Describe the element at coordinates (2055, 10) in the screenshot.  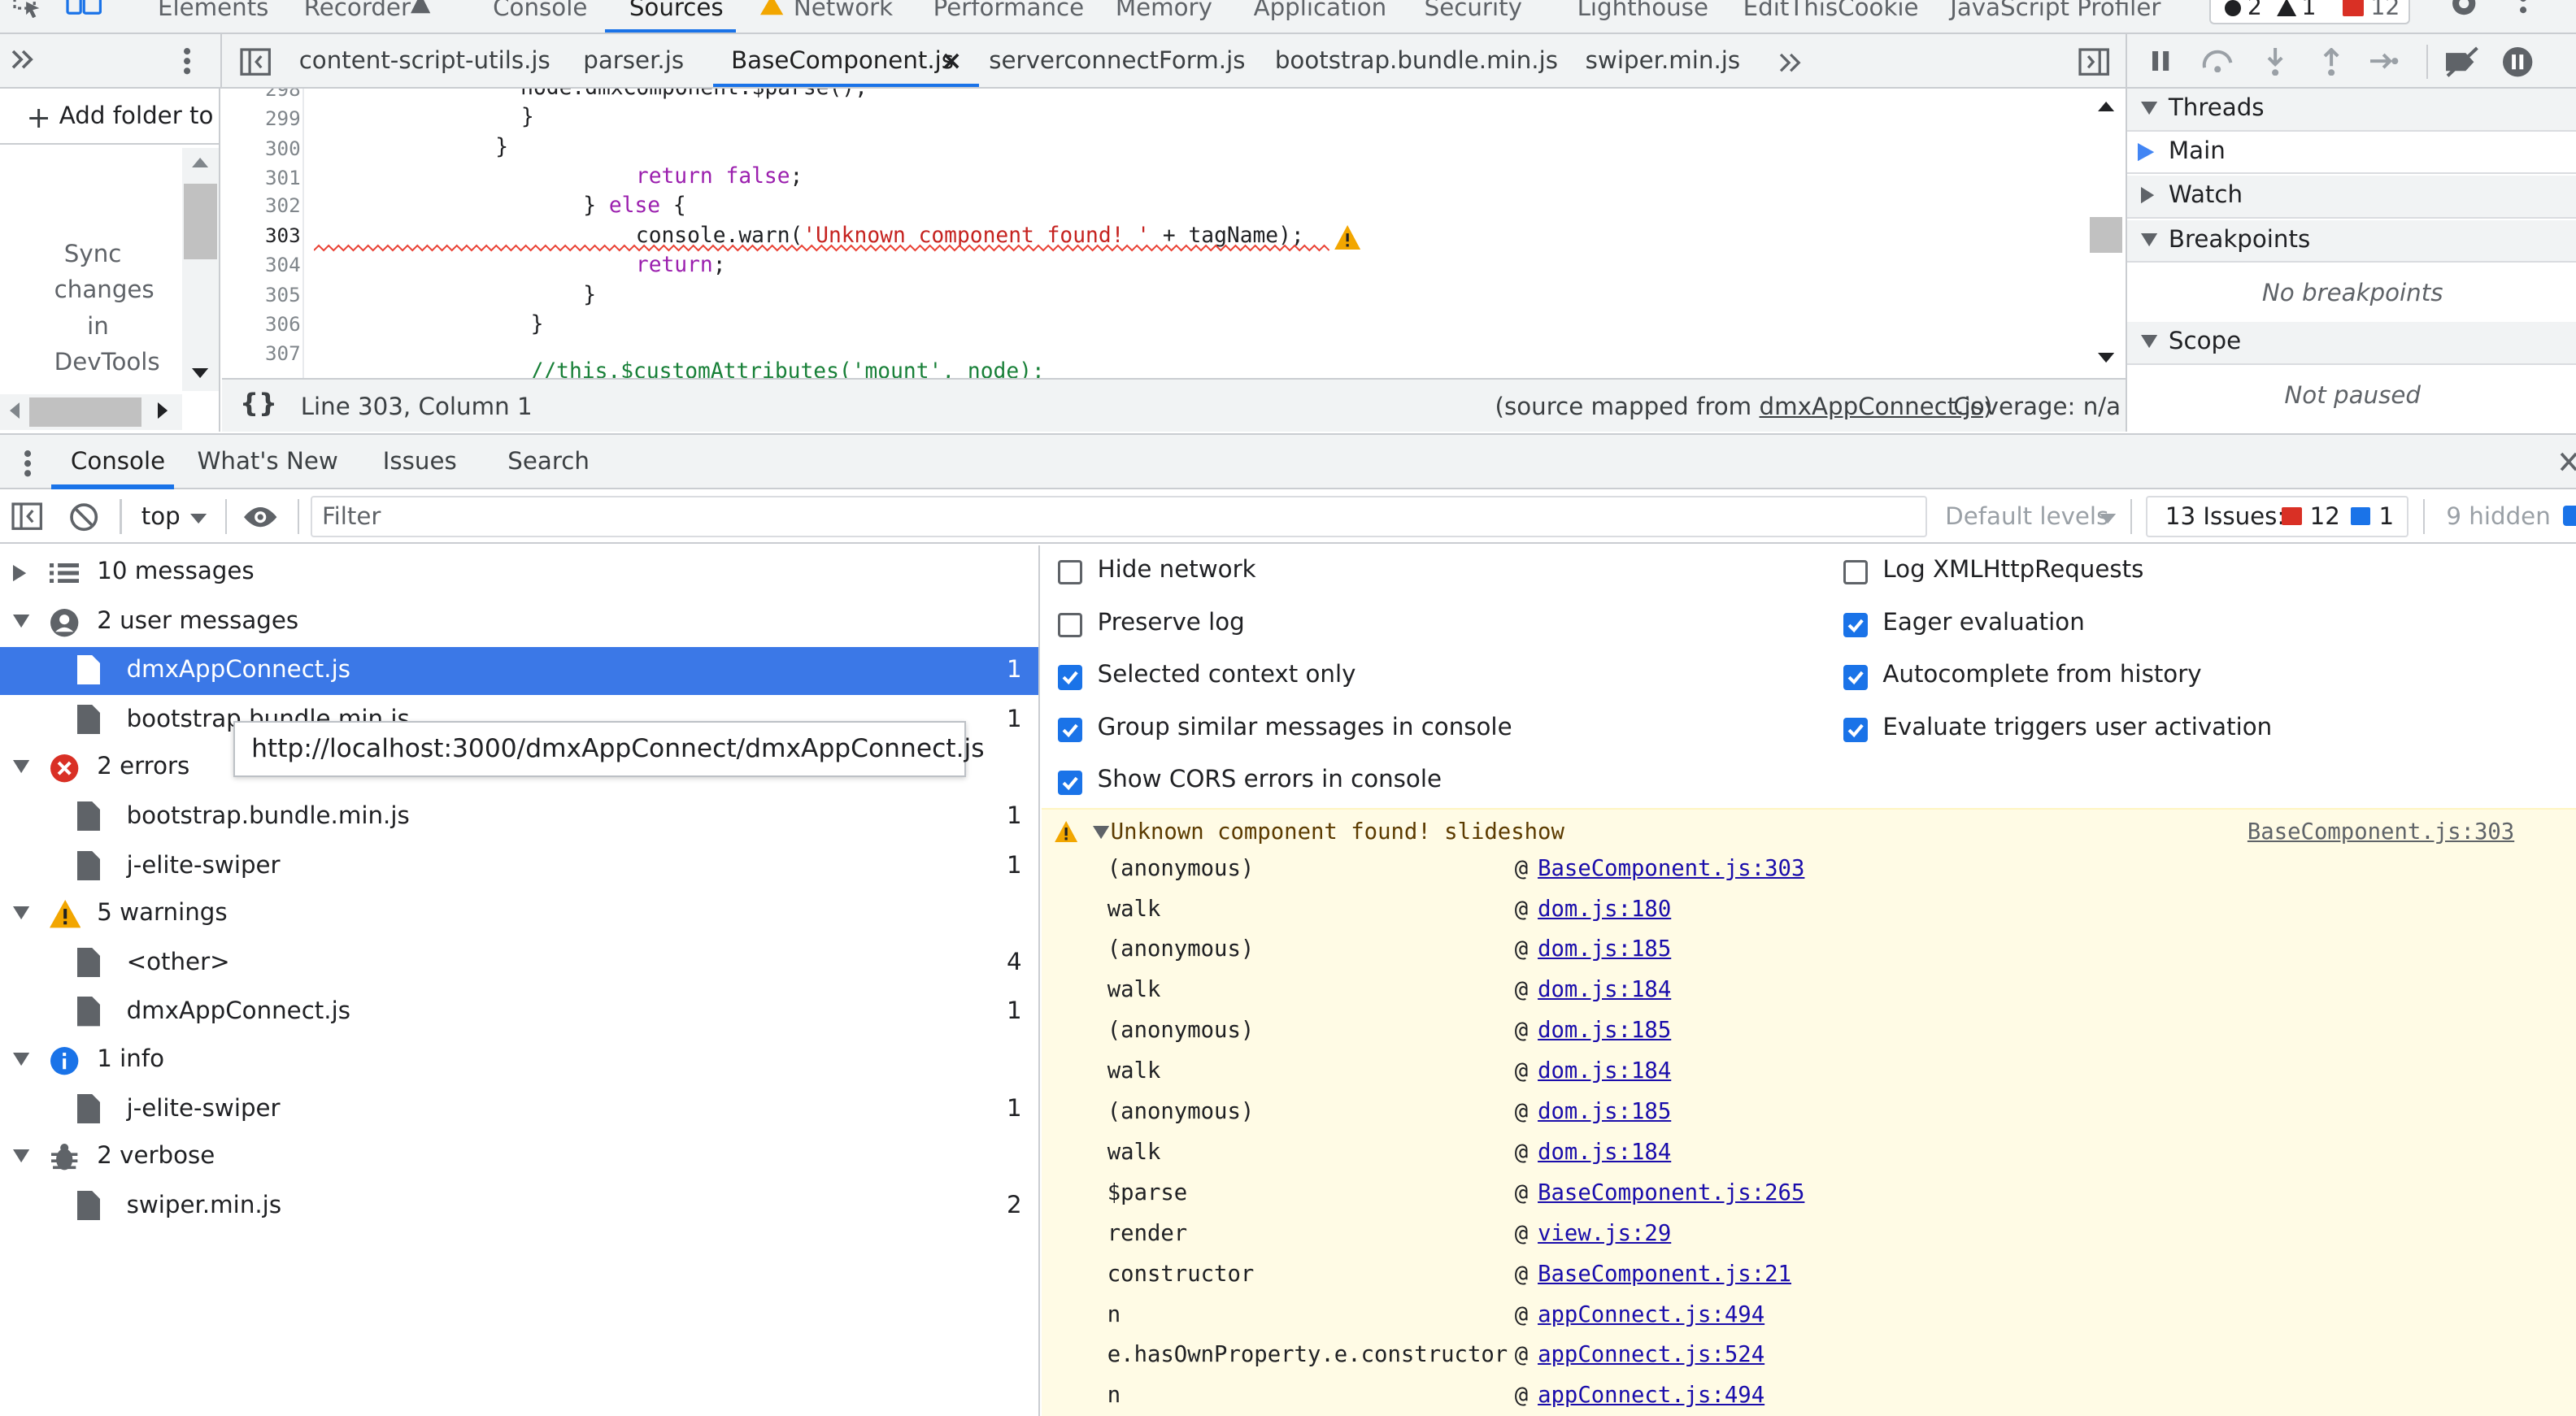
I see `tab-javascript-profiler: JavaScript Profiler` at that location.